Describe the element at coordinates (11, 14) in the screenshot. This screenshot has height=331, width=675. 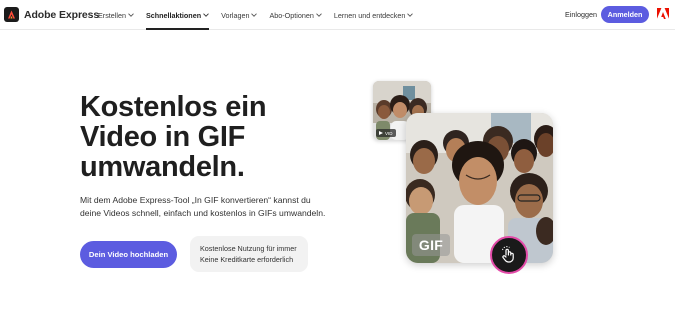
I see `adobe-express-logo-icon` at that location.